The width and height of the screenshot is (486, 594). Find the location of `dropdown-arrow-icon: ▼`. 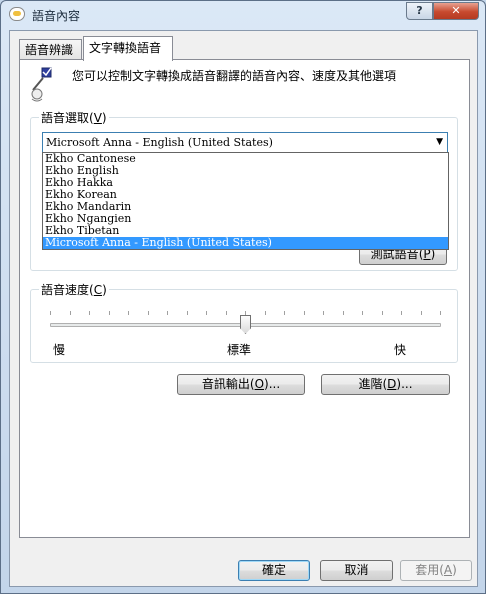

dropdown-arrow-icon: ▼ is located at coordinates (439, 142).